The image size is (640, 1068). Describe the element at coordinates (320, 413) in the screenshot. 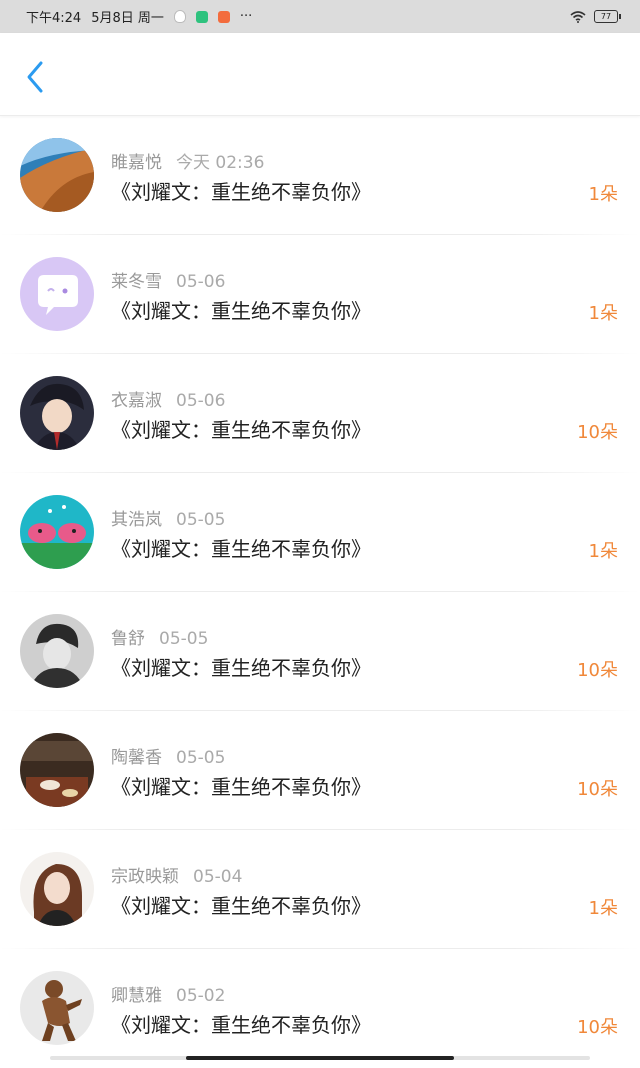

I see `list-item: 衣嘉淑 05-06 《刘耀文：重生绝不辜负你》 10朵` at that location.